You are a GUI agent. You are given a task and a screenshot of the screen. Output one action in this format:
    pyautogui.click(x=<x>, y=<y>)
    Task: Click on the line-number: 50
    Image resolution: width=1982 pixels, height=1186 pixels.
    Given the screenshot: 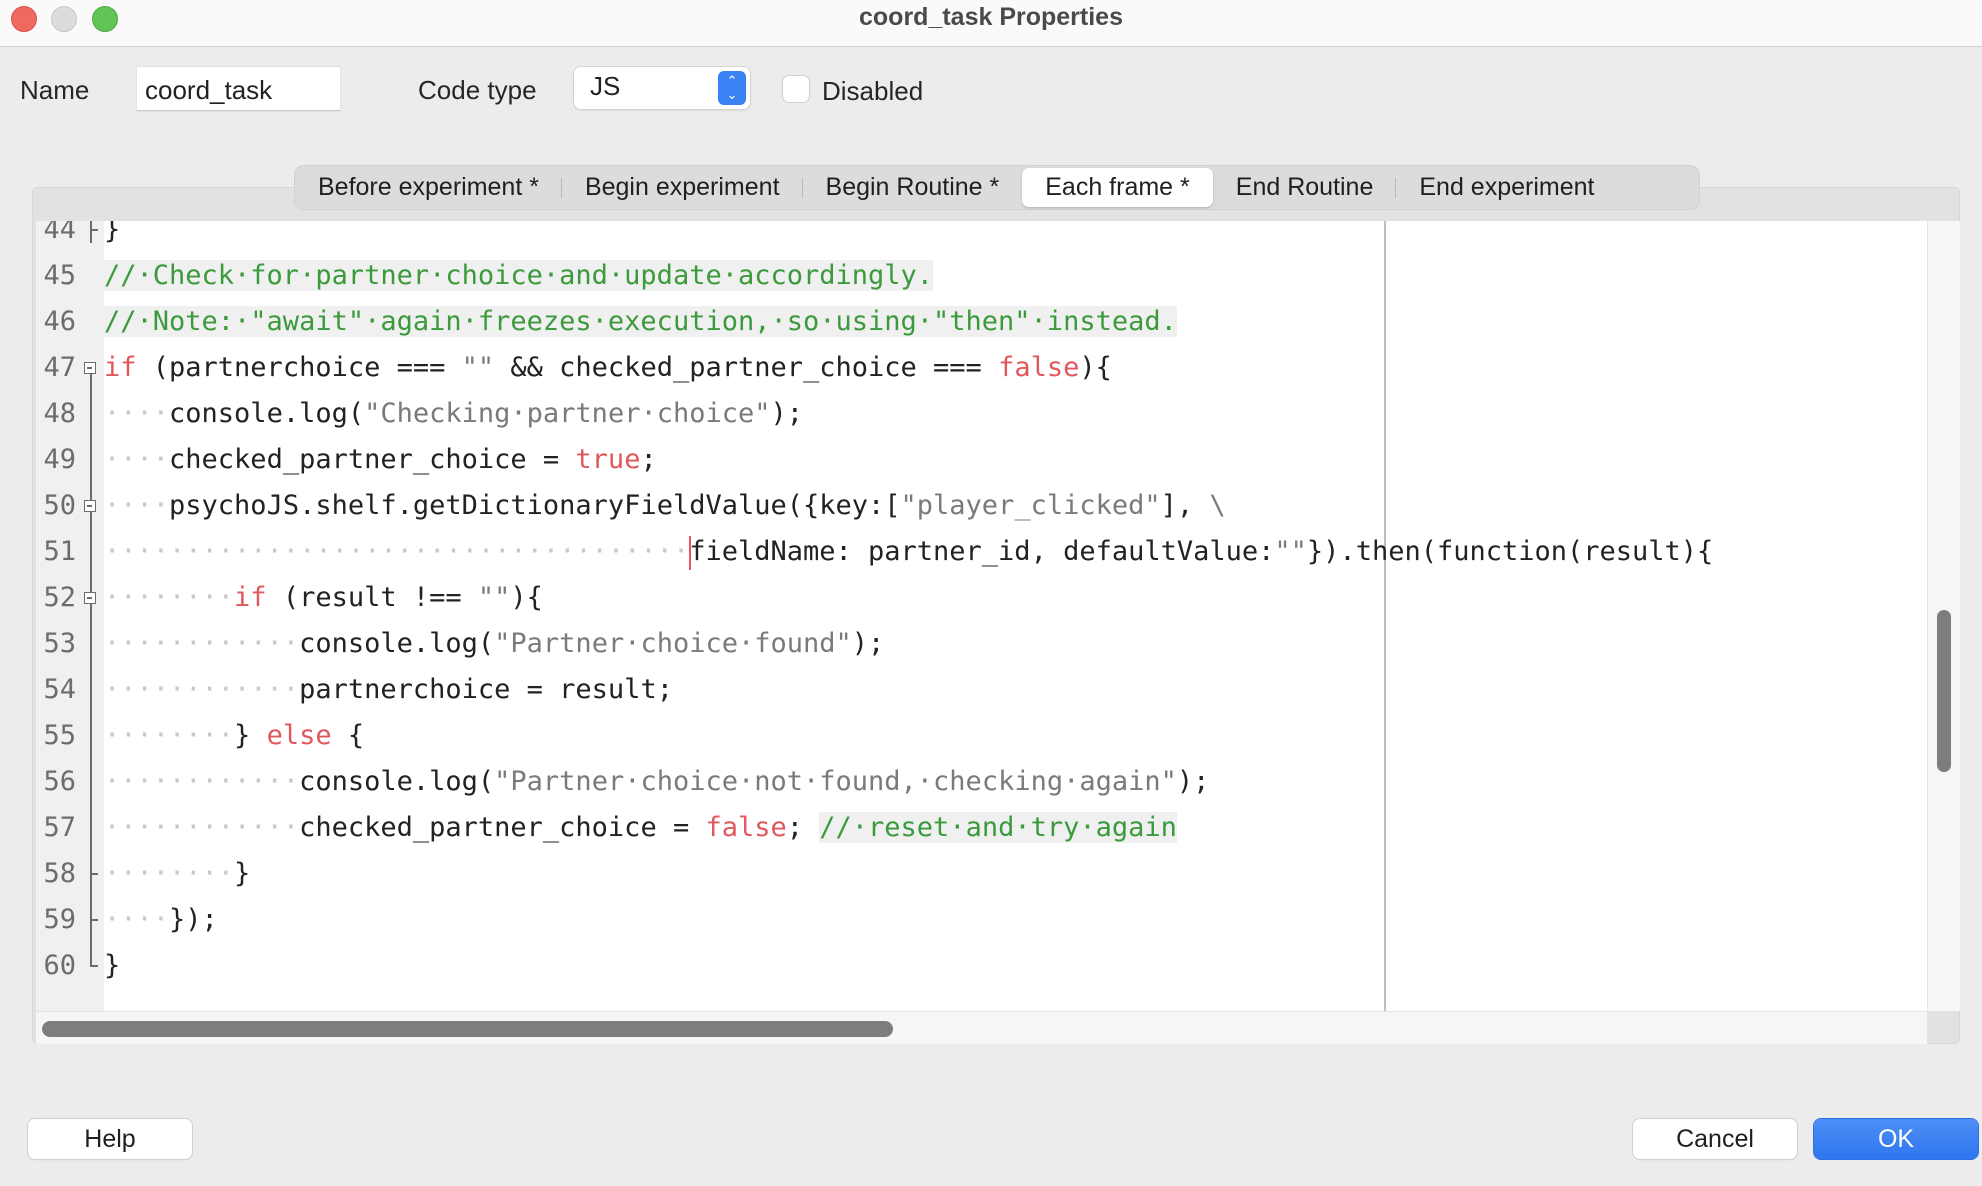 What is the action you would take?
    pyautogui.click(x=59, y=505)
    